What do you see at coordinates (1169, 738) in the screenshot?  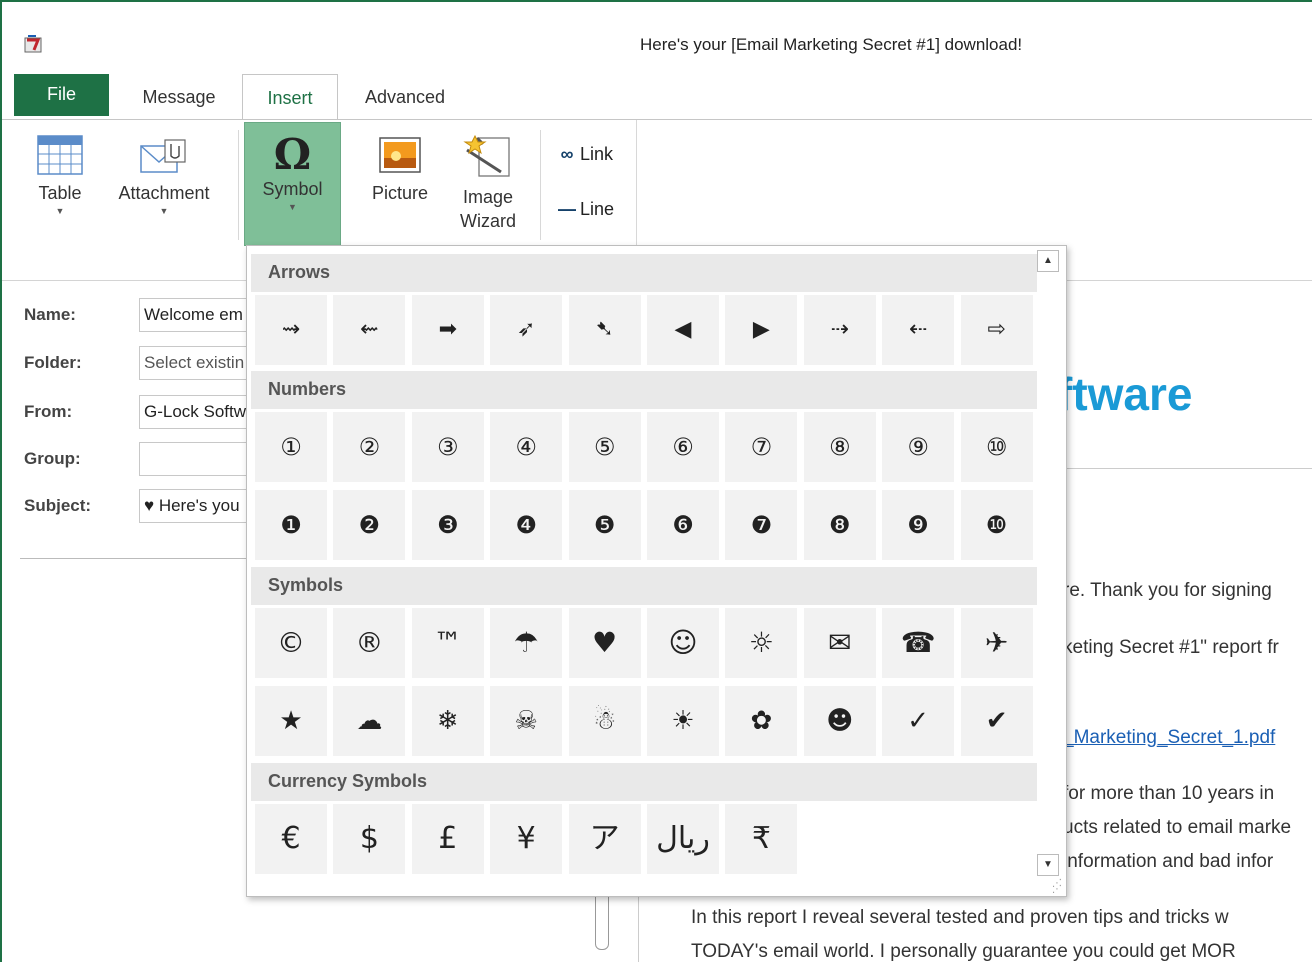 I see `download-link: _Marketing_Secret_1.pdf` at bounding box center [1169, 738].